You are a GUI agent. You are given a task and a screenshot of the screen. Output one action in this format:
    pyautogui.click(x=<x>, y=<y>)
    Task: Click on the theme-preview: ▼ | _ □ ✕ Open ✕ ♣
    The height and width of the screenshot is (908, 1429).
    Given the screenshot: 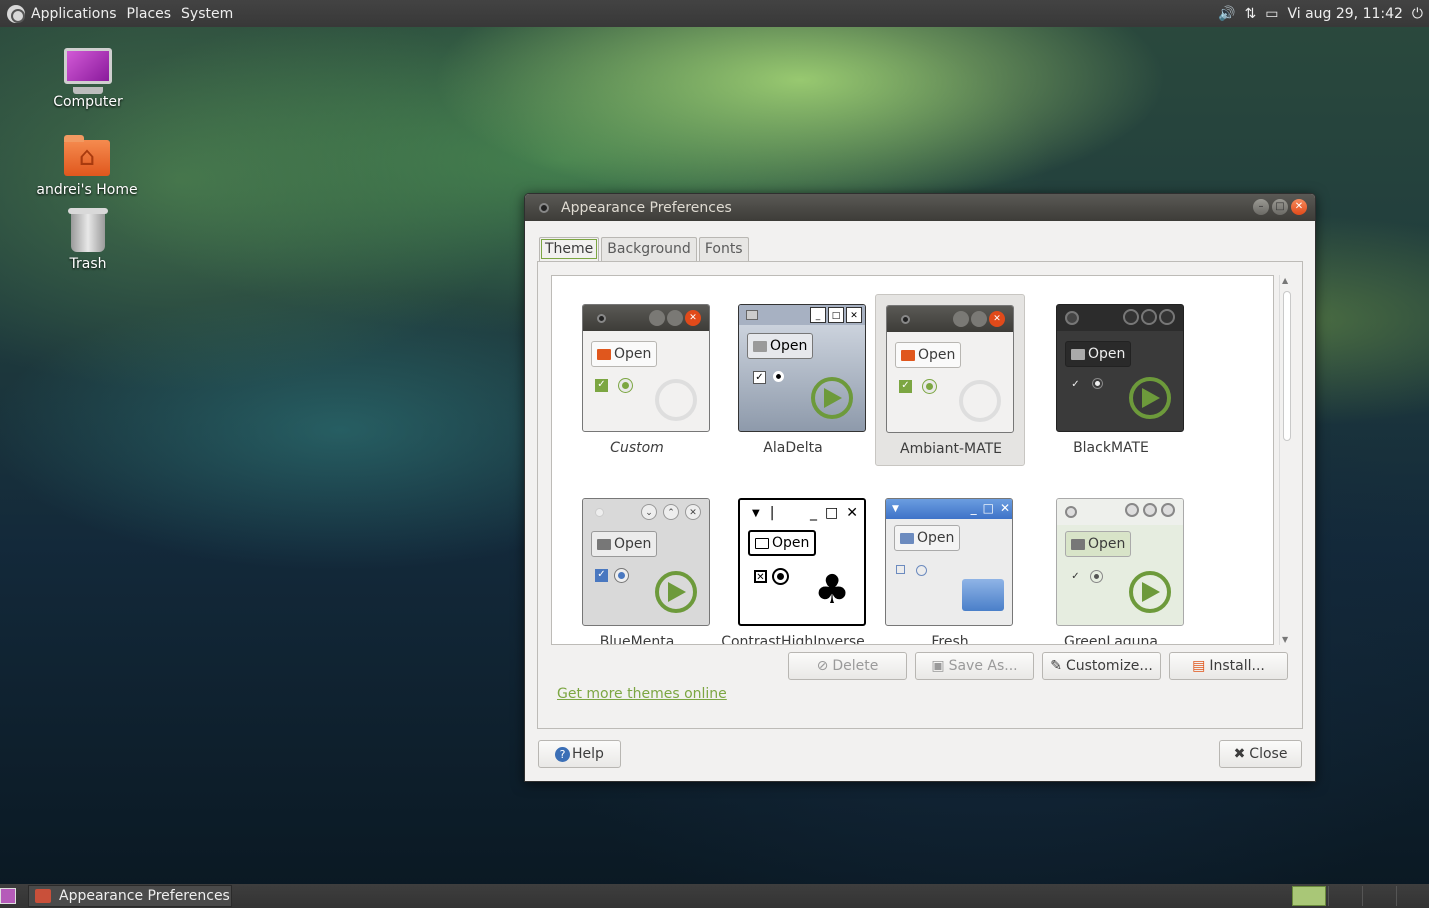 What is the action you would take?
    pyautogui.click(x=802, y=562)
    